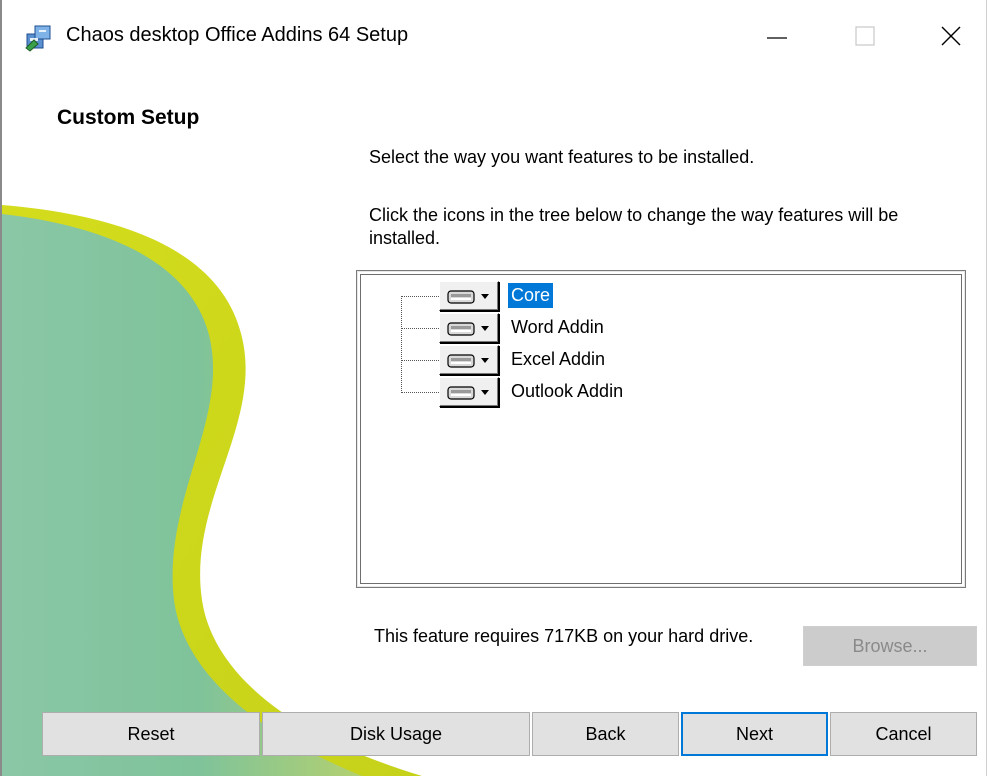 The width and height of the screenshot is (987, 776). Describe the element at coordinates (396, 734) in the screenshot. I see `disk-usage-button: Disk Usage` at that location.